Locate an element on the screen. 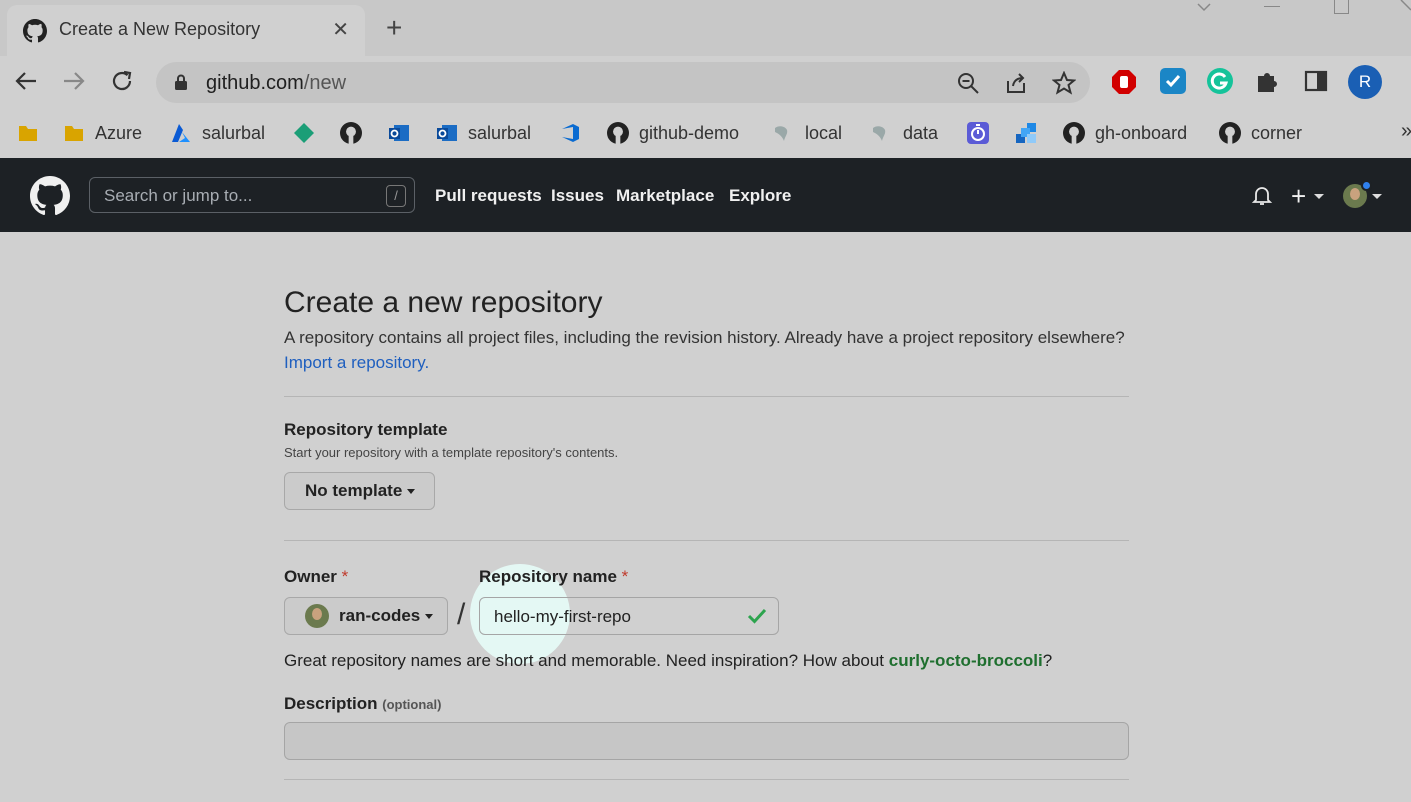 This screenshot has width=1411, height=802. bookmark-folder is located at coordinates (28, 133).